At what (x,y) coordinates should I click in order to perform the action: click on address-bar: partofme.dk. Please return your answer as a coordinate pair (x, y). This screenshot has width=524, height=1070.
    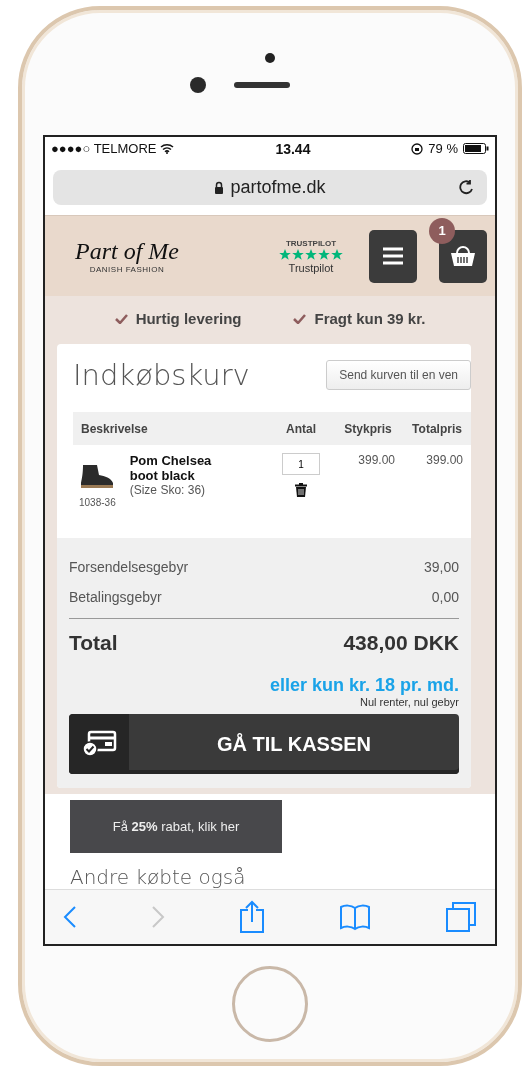
    Looking at the image, I should click on (270, 187).